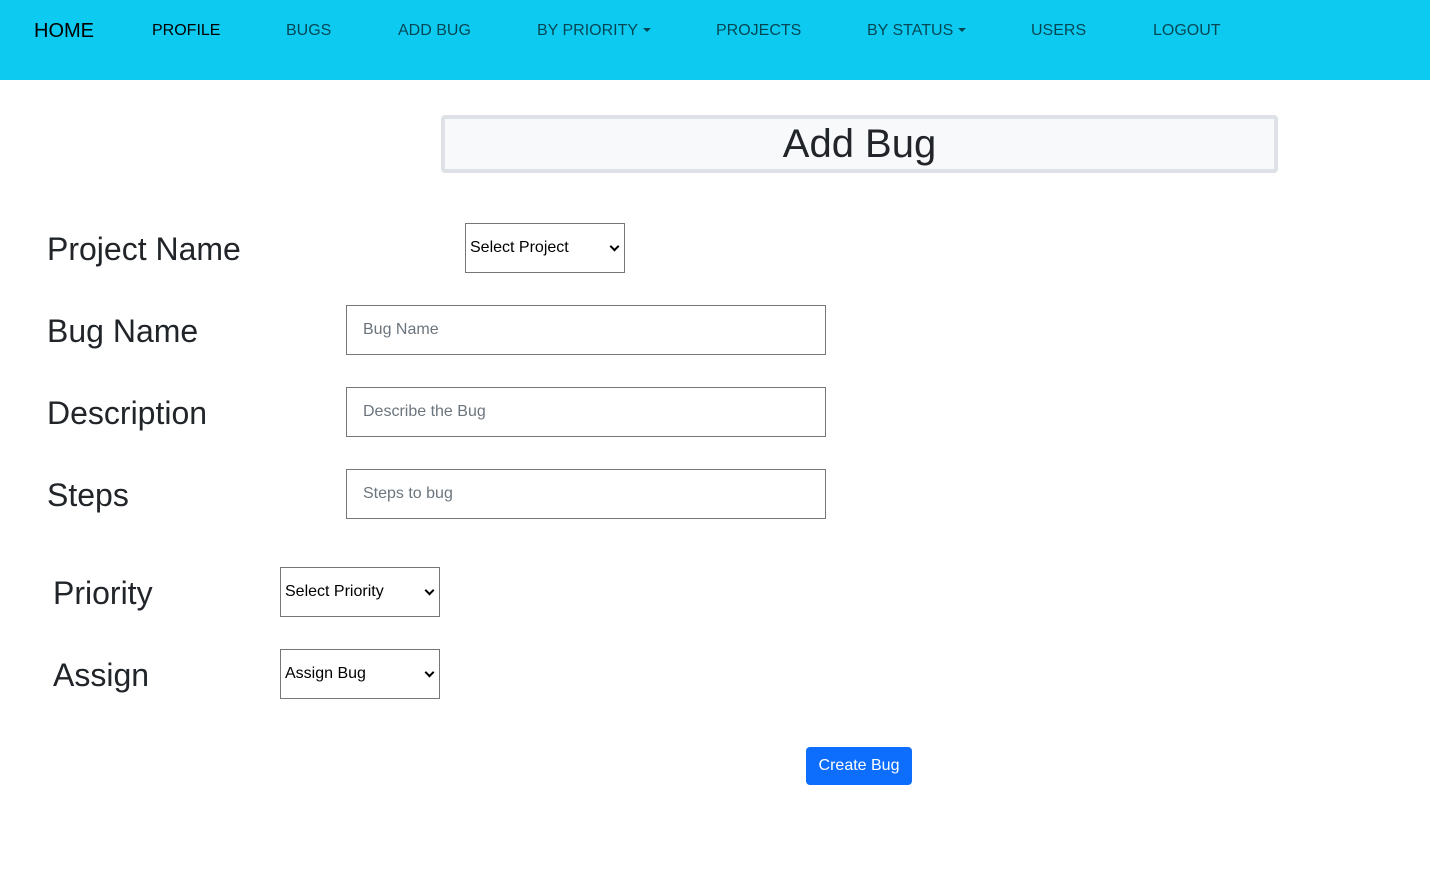  What do you see at coordinates (434, 31) in the screenshot?
I see `nav-add-bug-link: ADD BUG` at bounding box center [434, 31].